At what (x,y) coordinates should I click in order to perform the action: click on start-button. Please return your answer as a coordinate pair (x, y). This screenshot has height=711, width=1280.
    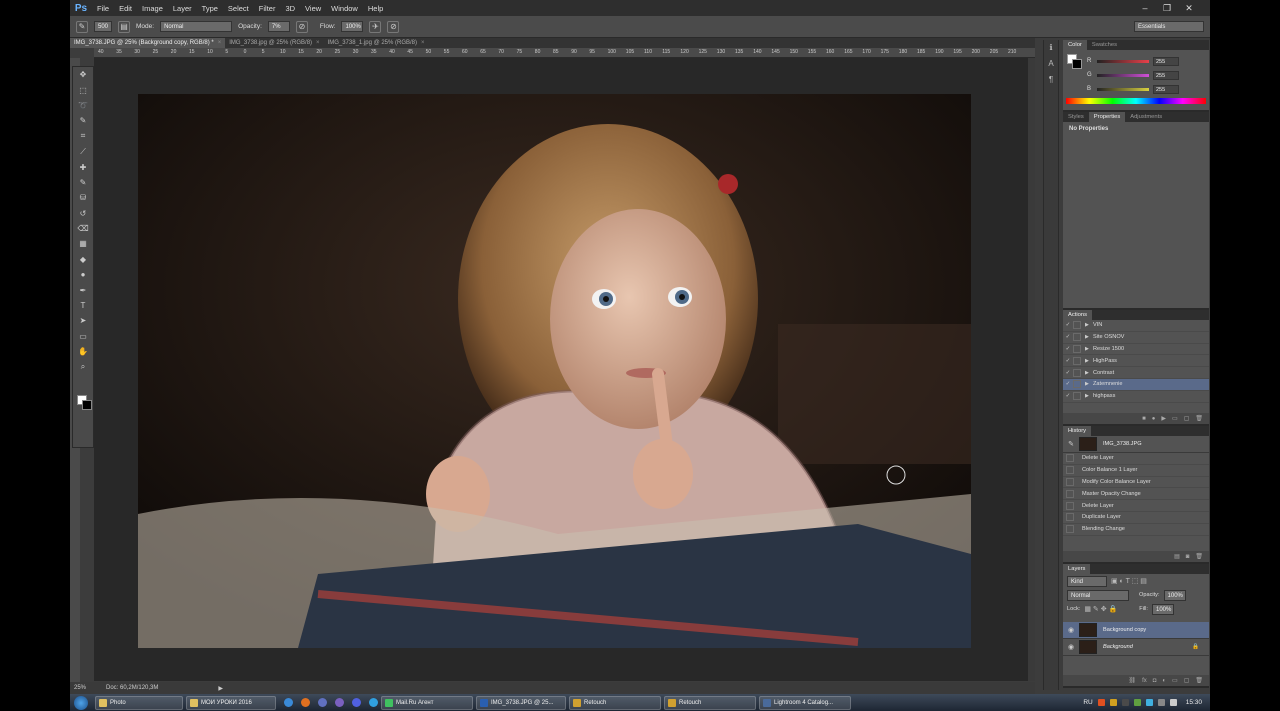
    Looking at the image, I should click on (81, 702).